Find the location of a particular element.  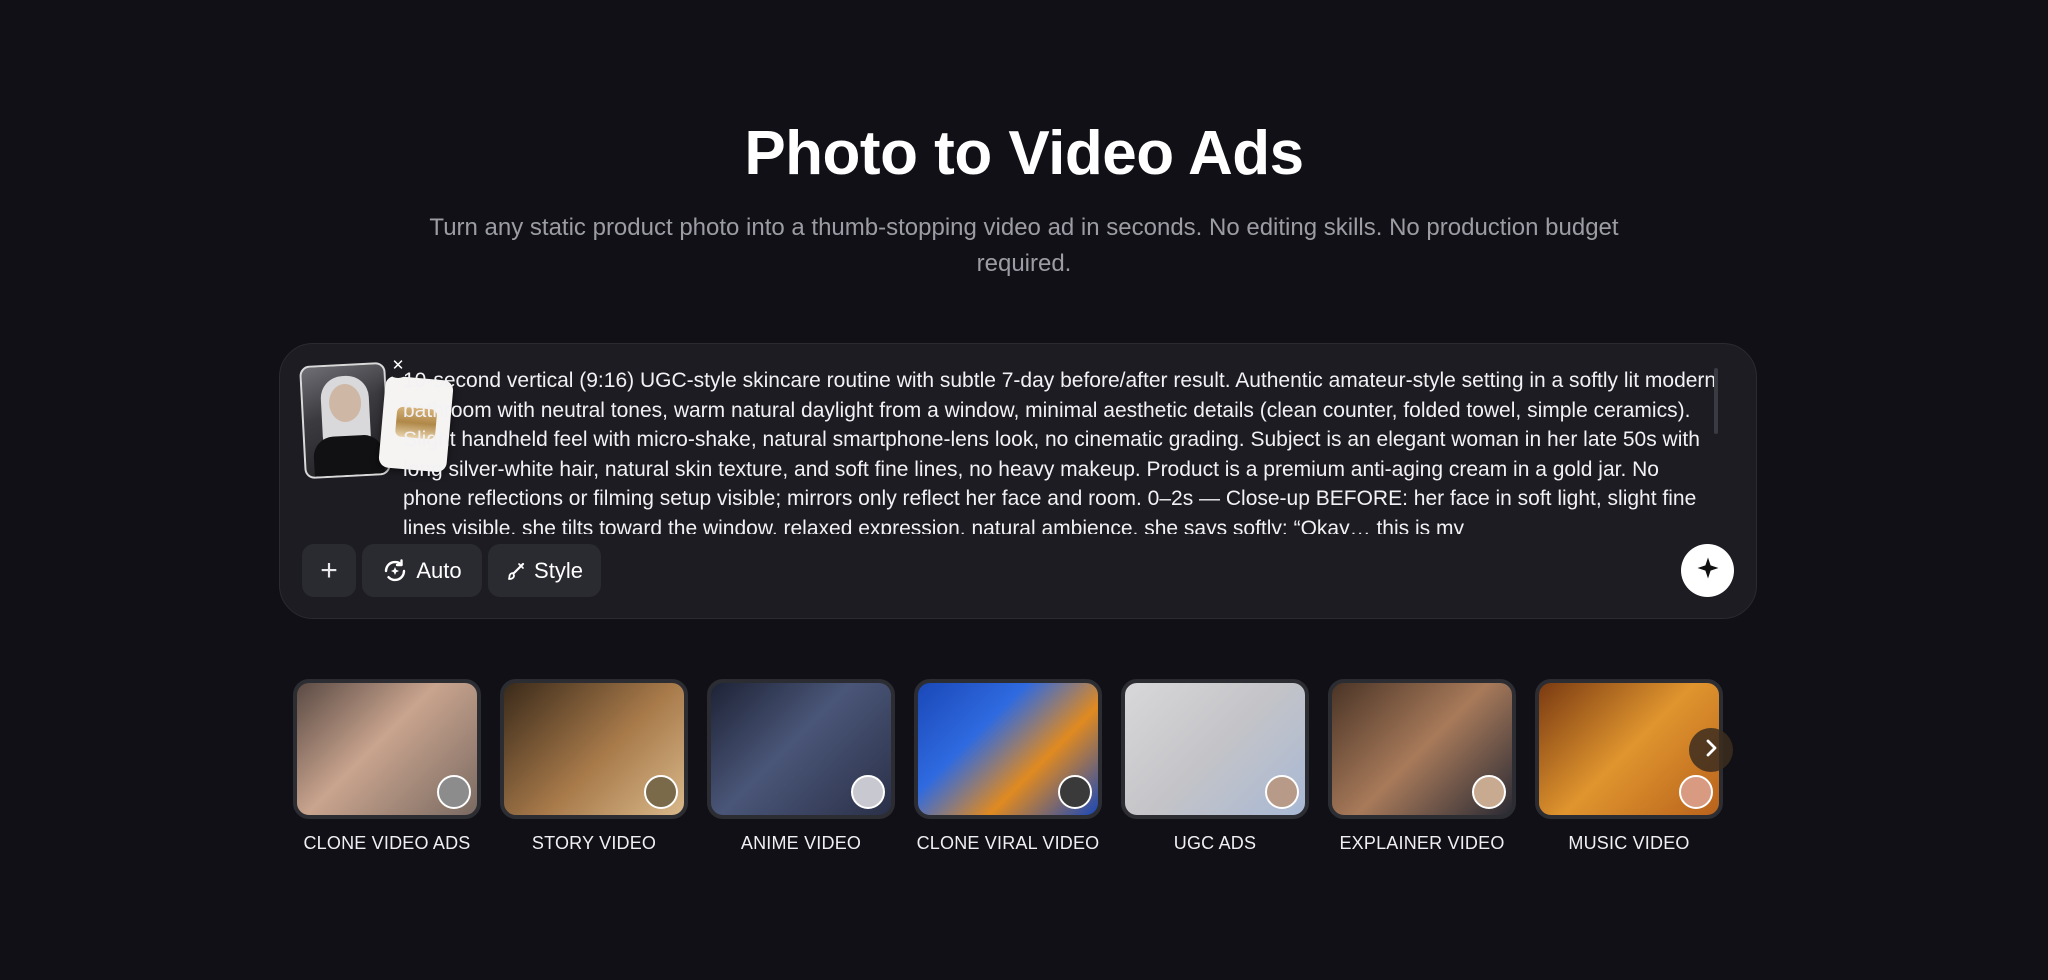

card-anime-video: ANIME VIDEO is located at coordinates (801, 766).